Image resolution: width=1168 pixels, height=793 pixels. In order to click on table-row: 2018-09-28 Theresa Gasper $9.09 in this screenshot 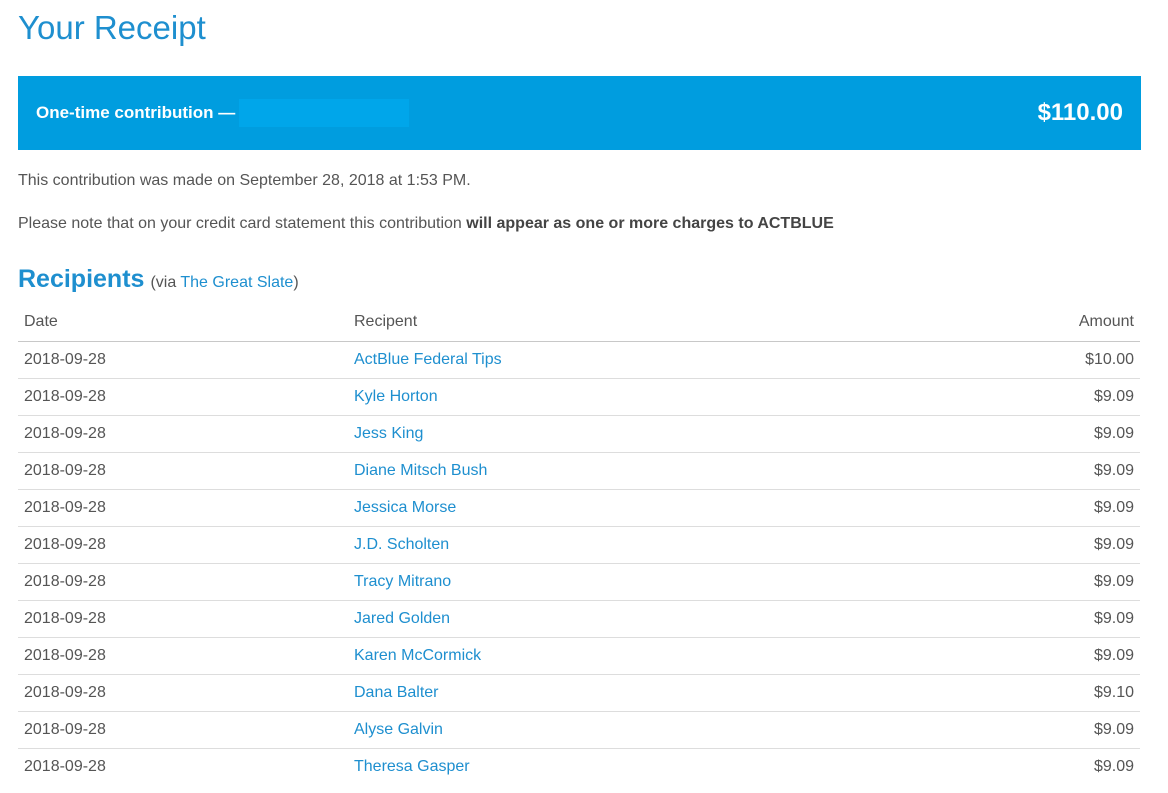, I will do `click(579, 766)`.